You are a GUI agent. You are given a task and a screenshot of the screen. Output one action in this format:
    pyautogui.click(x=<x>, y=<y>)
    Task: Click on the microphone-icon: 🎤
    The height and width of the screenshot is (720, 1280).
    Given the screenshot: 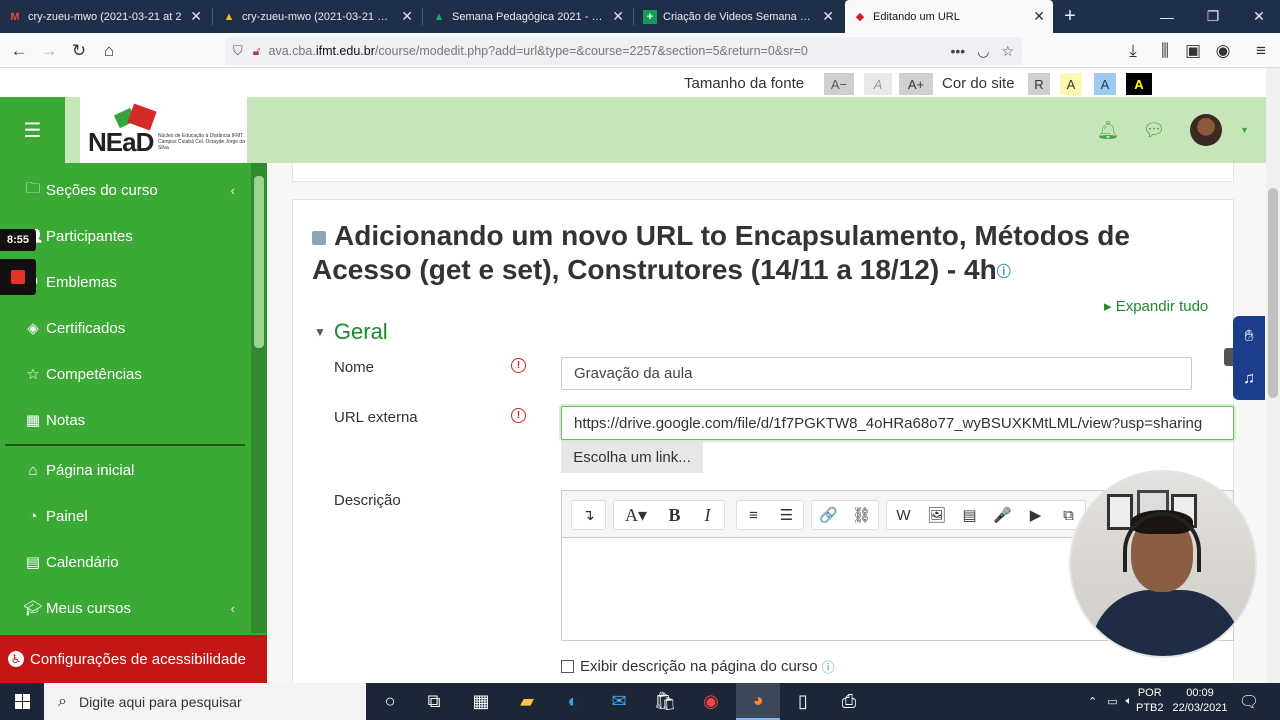 What is the action you would take?
    pyautogui.click(x=1002, y=515)
    